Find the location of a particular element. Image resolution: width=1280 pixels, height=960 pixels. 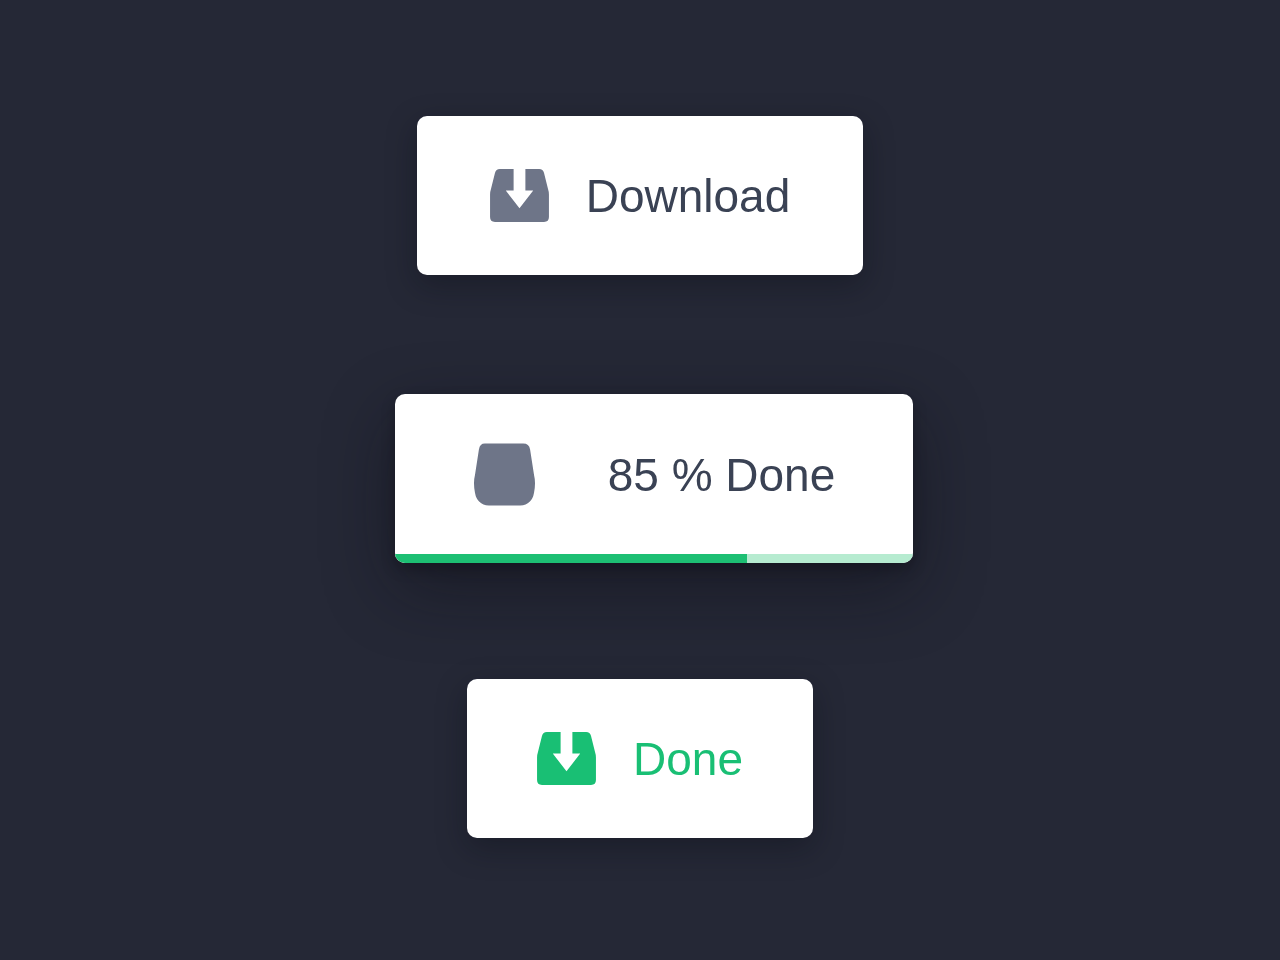

download-button: Download is located at coordinates (640, 195).